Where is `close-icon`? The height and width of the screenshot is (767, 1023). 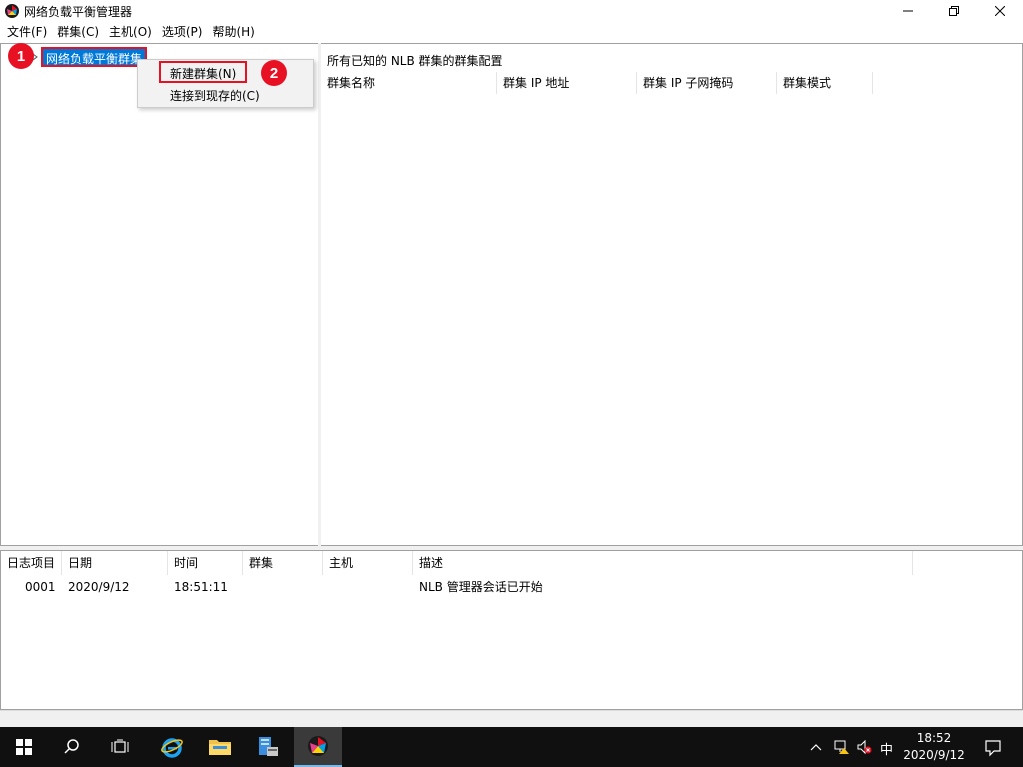
close-icon is located at coordinates (1000, 11).